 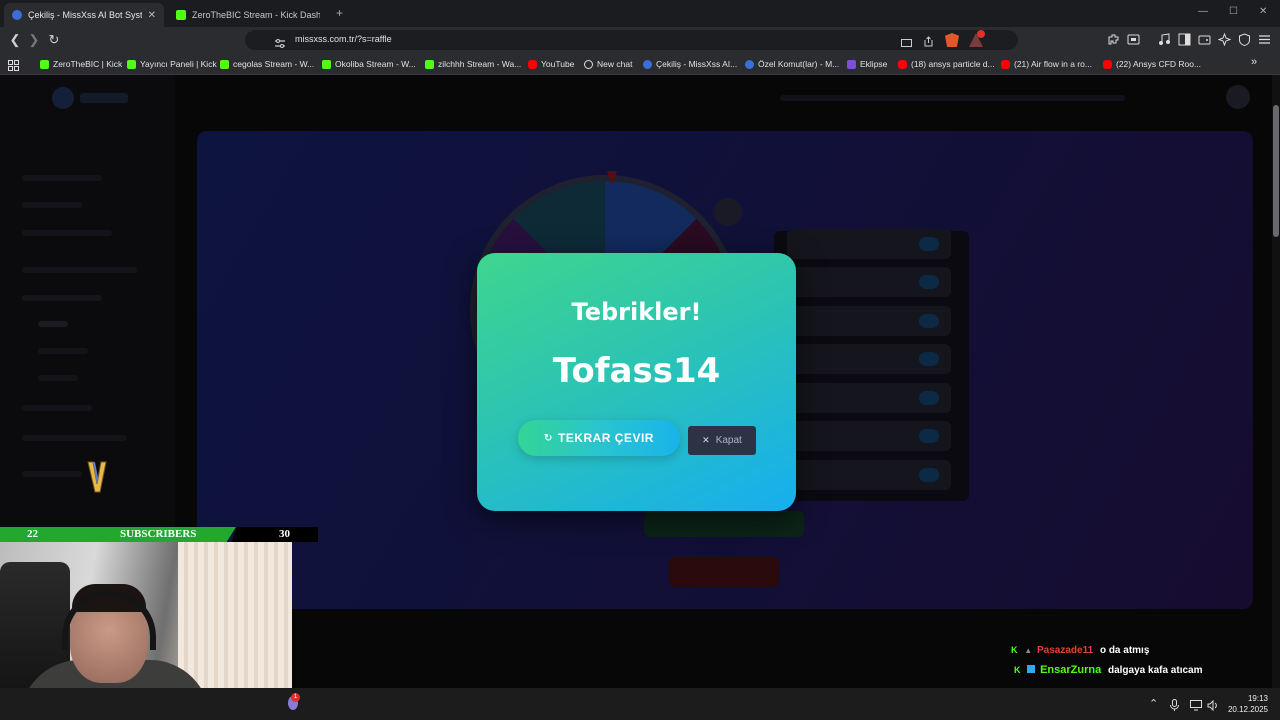 What do you see at coordinates (1184, 42) in the screenshot?
I see `sidebar-toggle-icon` at bounding box center [1184, 42].